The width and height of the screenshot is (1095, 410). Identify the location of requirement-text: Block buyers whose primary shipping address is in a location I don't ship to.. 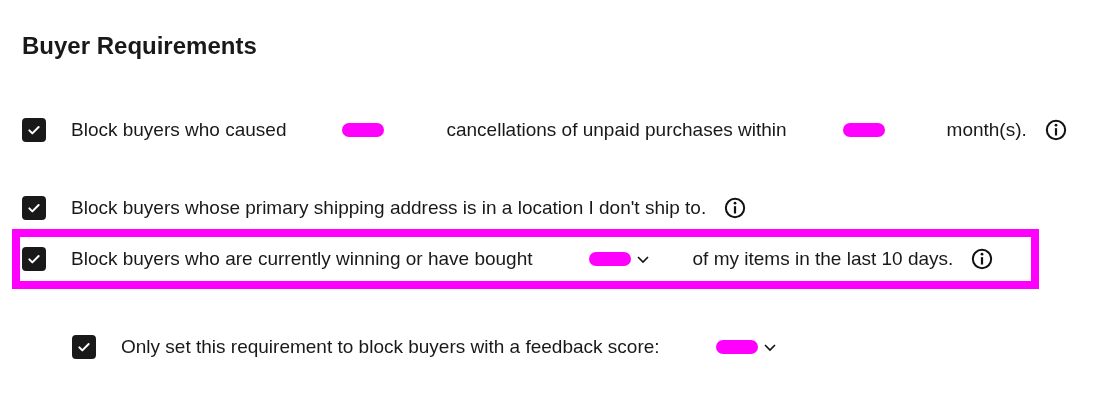
(389, 208).